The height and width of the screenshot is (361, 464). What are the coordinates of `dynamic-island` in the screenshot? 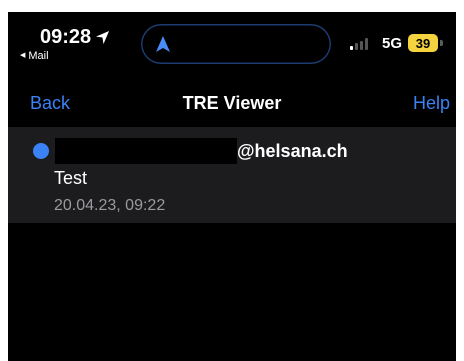 It's located at (236, 44).